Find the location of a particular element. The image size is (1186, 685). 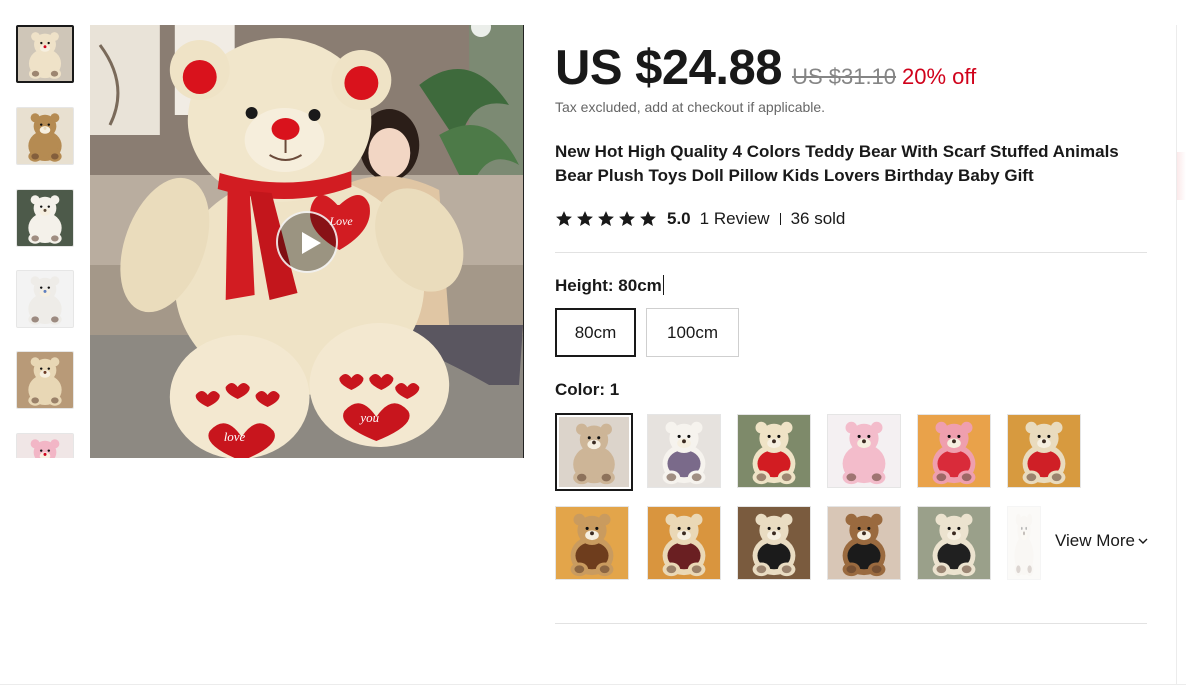

thumbnail-list is located at coordinates (45, 241).